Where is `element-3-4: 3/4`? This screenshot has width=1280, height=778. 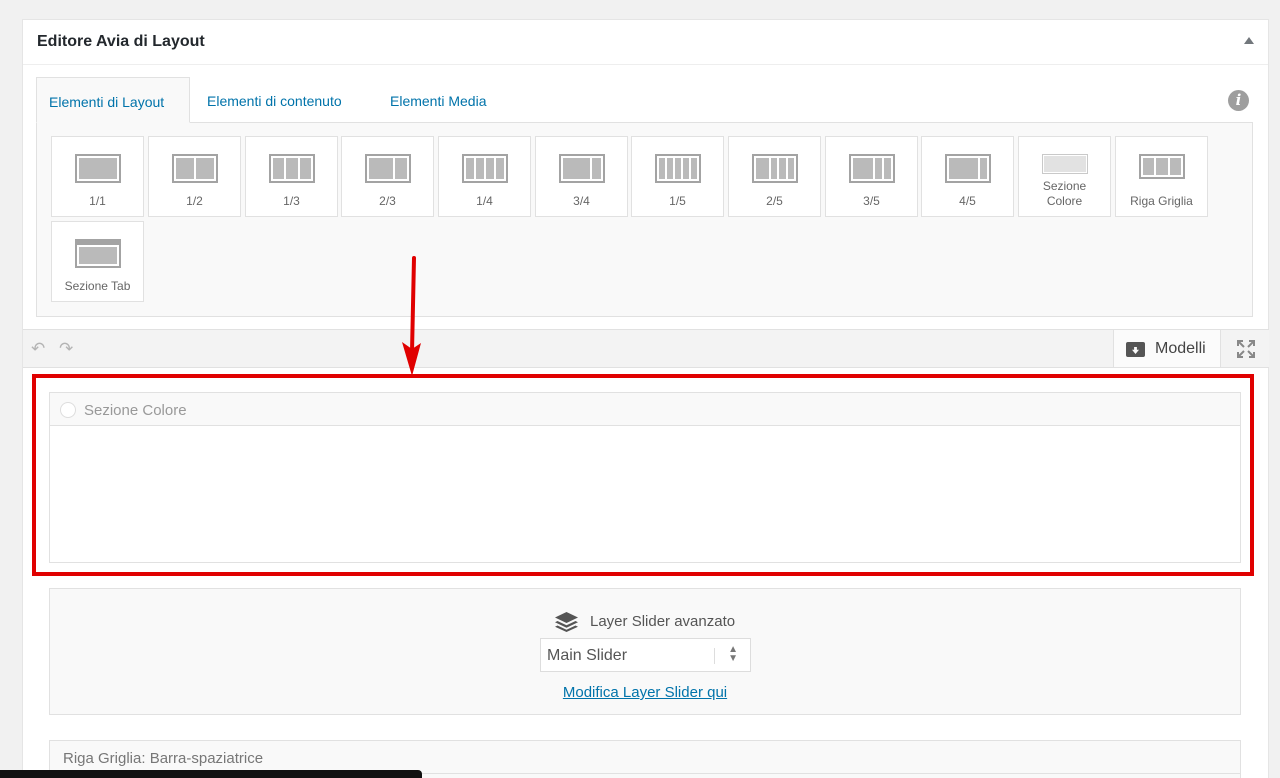
element-3-4: 3/4 is located at coordinates (581, 176).